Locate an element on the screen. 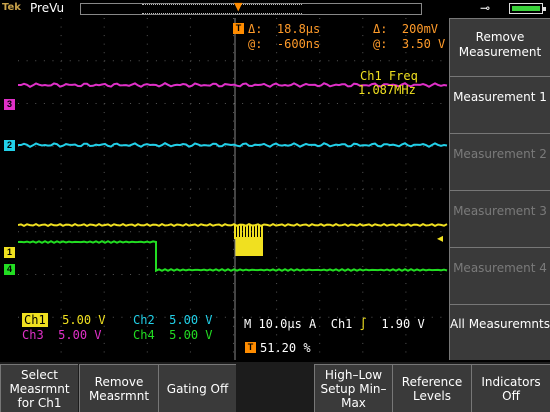  ch2-ground-marker: 2 is located at coordinates (9, 145).